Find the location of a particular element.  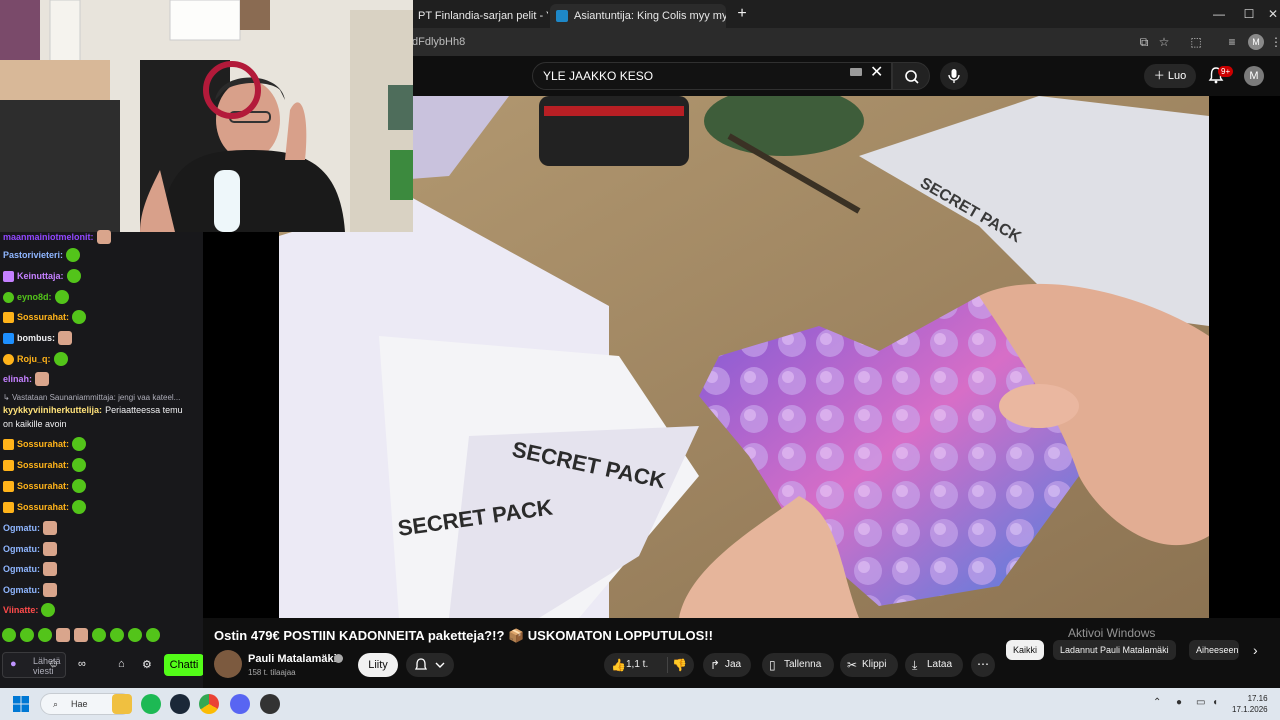

clock: 17.16 17.1.2026 is located at coordinates (1250, 704).